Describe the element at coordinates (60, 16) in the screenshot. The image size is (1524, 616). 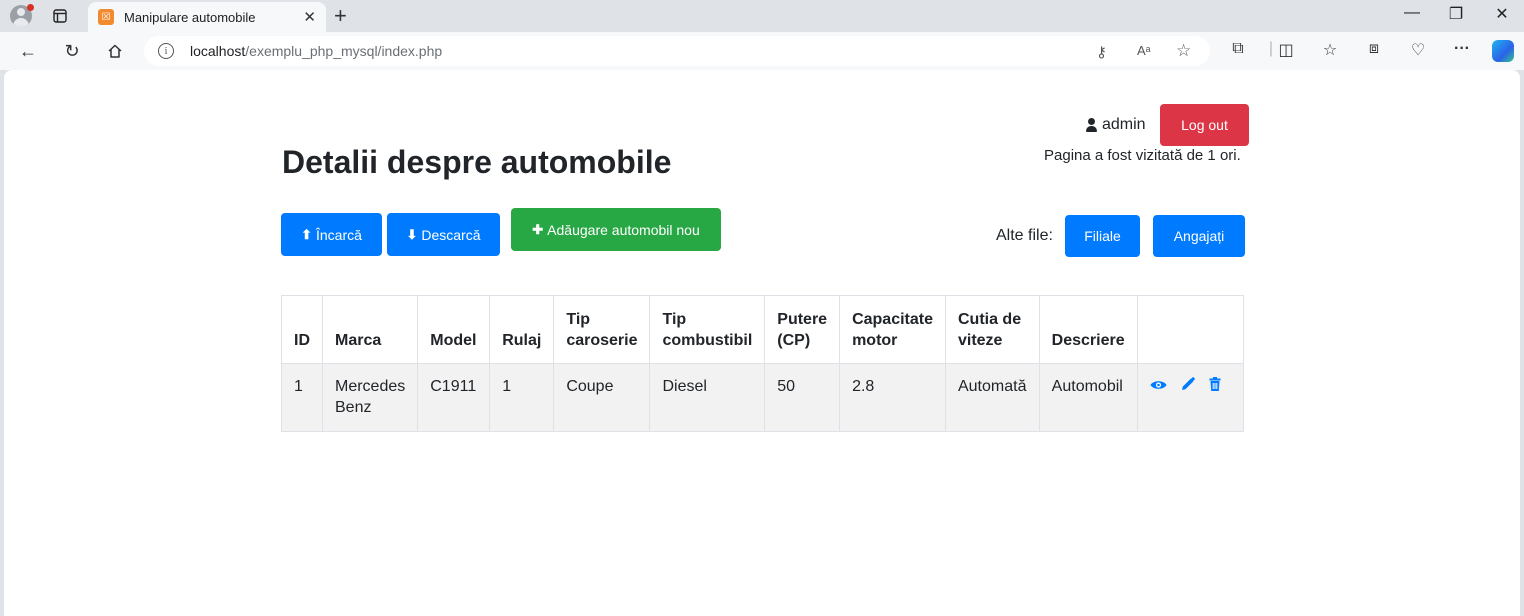
I see `tab-actions-icon` at that location.